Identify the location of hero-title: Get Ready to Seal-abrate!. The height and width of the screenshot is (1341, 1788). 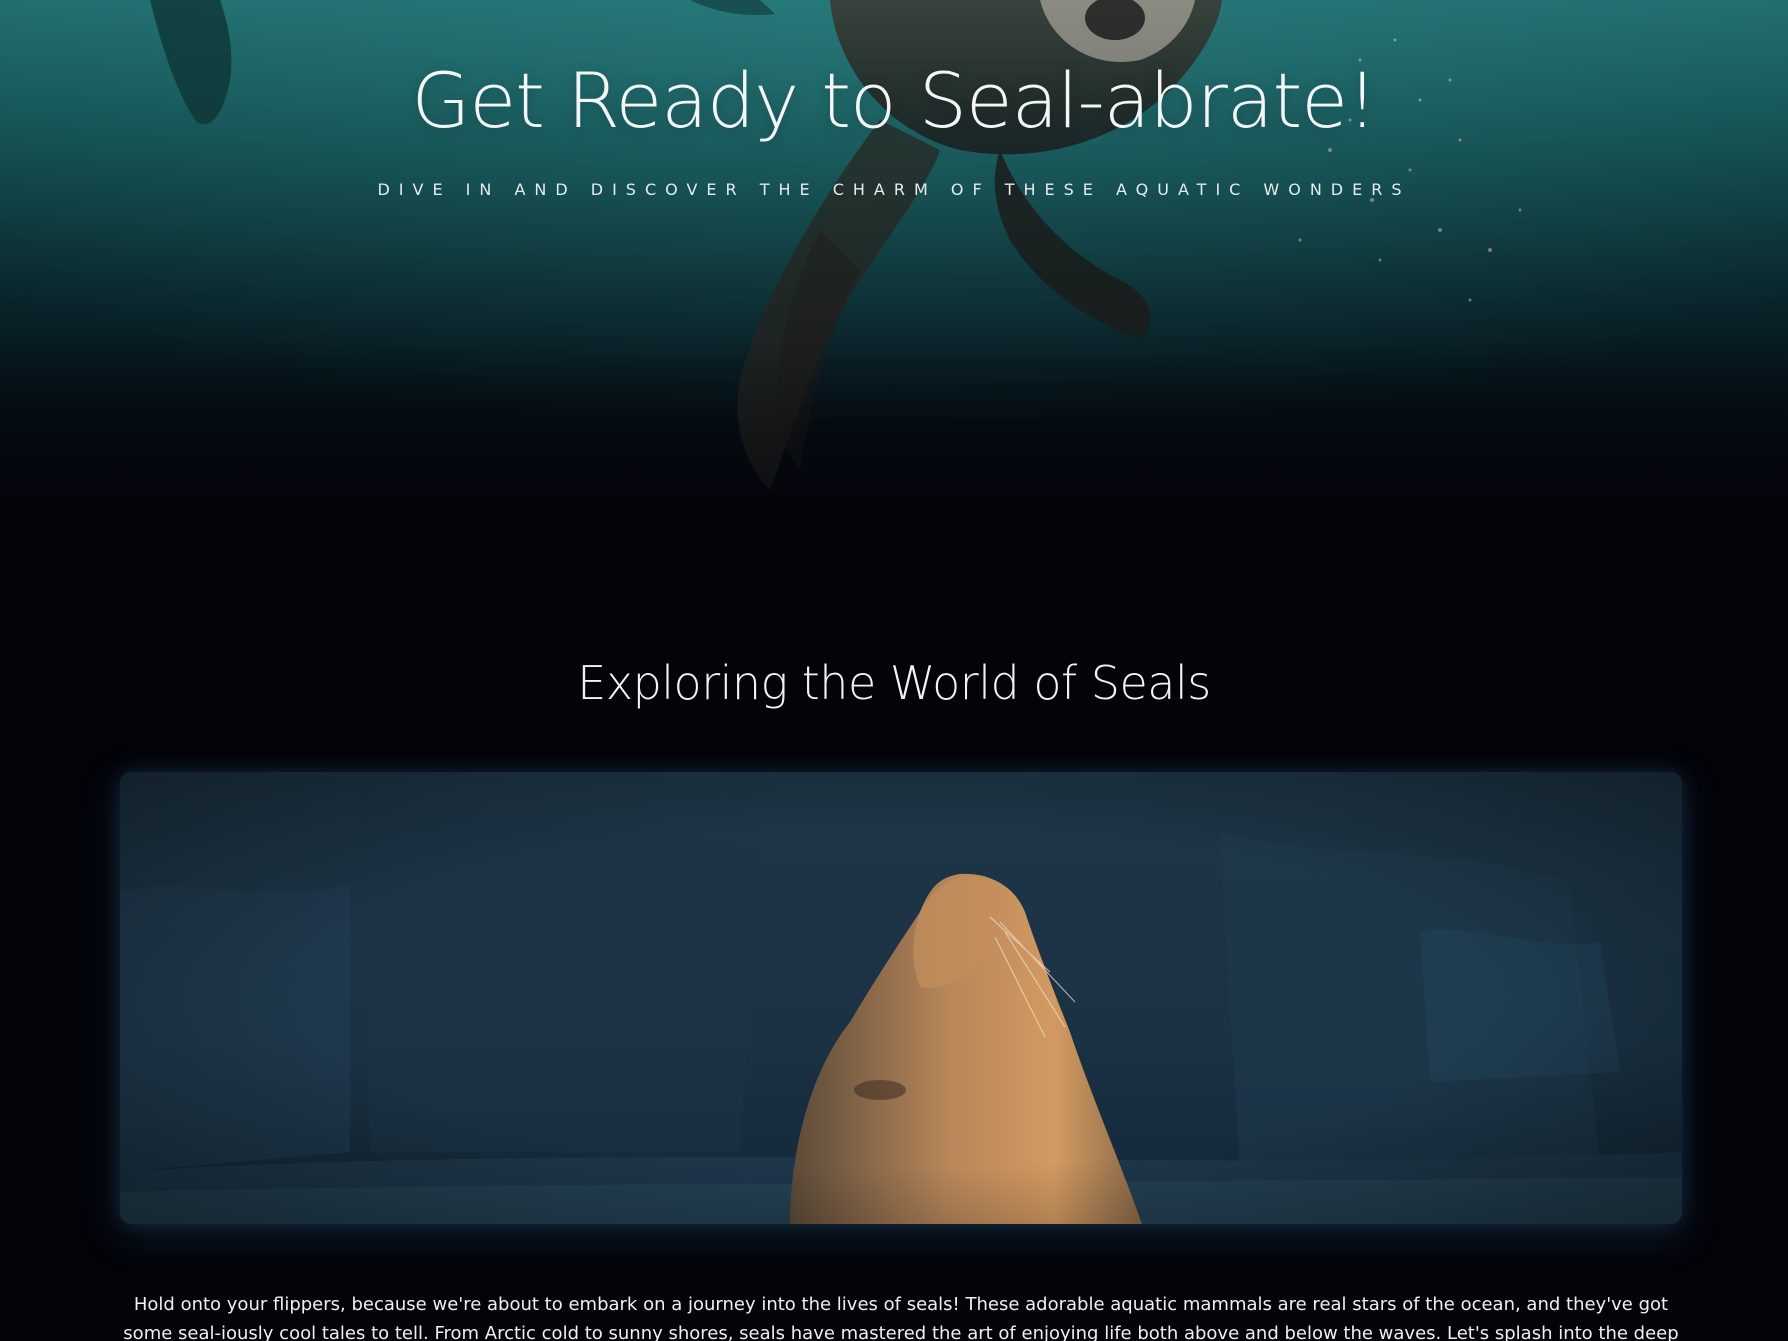
(894, 100).